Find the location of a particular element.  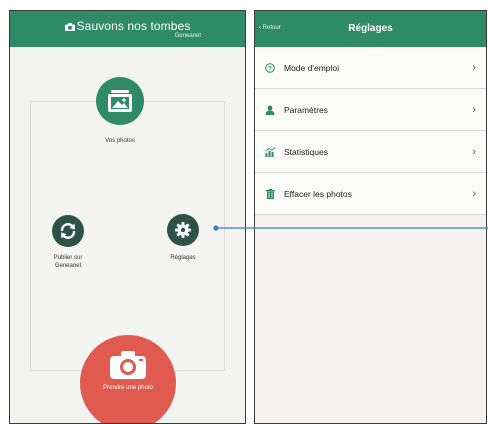

menu-item-parametres: Paramètres › is located at coordinates (370, 110).